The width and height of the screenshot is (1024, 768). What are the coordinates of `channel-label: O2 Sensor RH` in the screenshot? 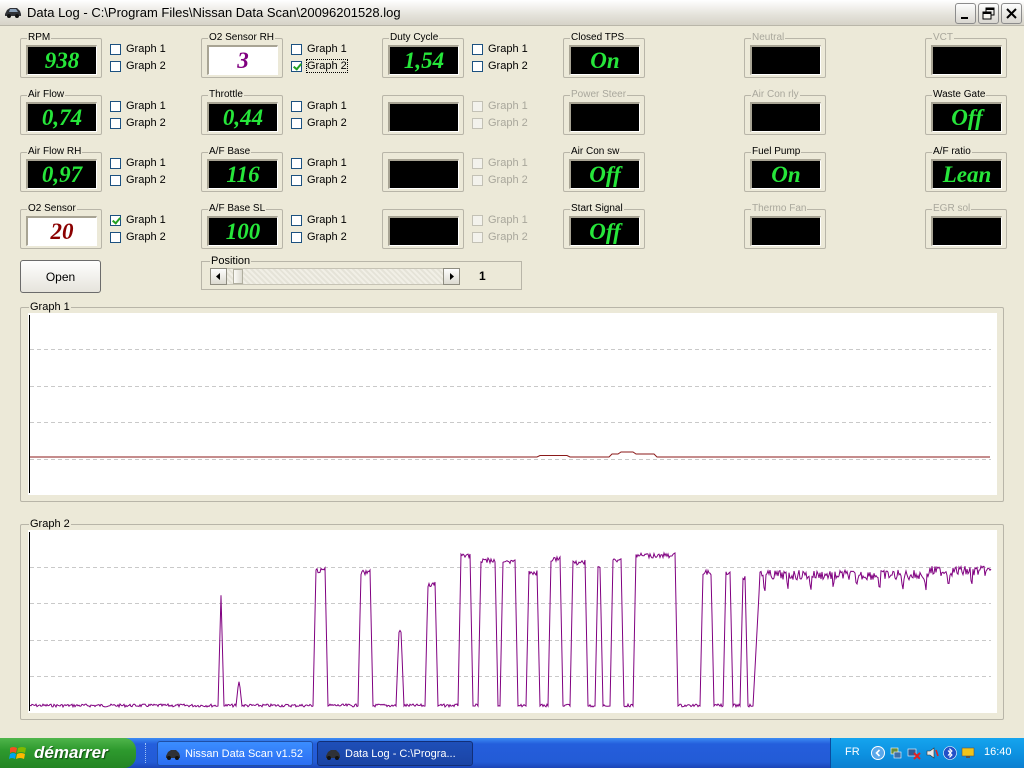 It's located at (242, 38).